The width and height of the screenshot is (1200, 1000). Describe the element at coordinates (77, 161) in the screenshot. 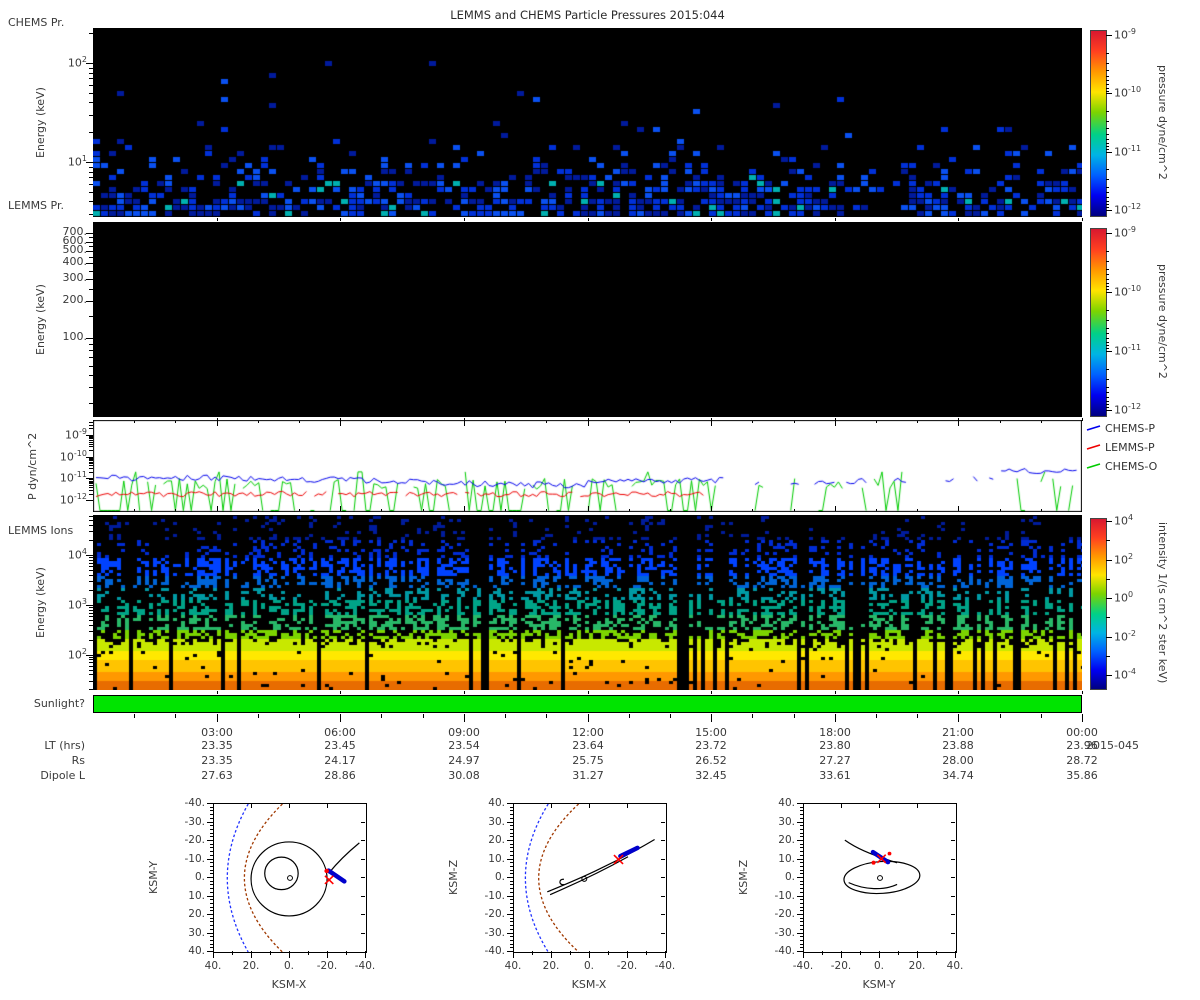

I see `y-axis-tick-label: 101` at that location.